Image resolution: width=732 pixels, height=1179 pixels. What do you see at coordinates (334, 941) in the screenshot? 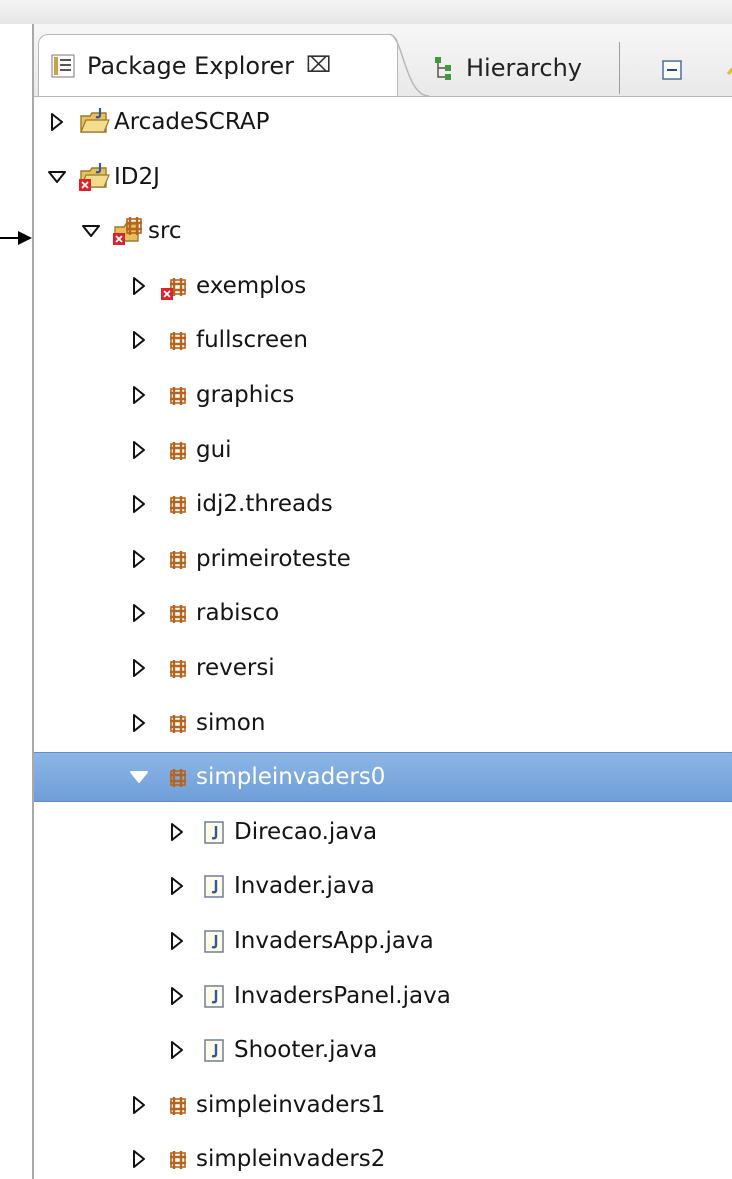
I see `tree-item-label: InvadersApp.java` at bounding box center [334, 941].